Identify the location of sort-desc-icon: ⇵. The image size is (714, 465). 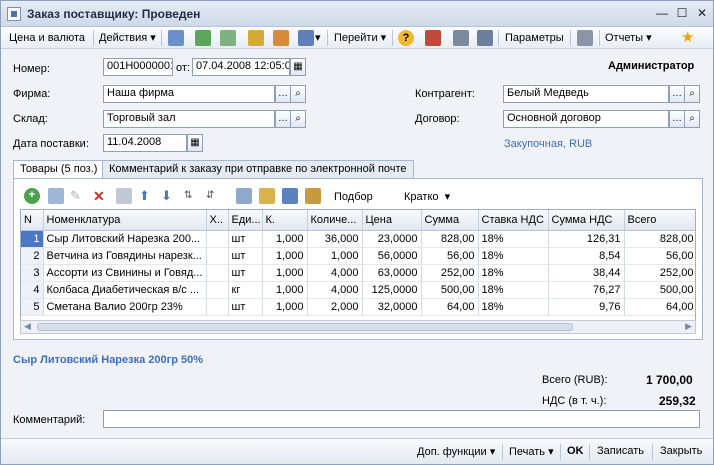
(214, 196).